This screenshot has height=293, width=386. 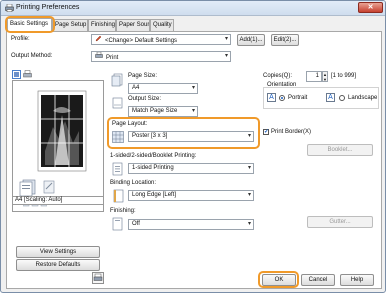 What do you see at coordinates (318, 280) in the screenshot?
I see `cancel-button: Cancel` at bounding box center [318, 280].